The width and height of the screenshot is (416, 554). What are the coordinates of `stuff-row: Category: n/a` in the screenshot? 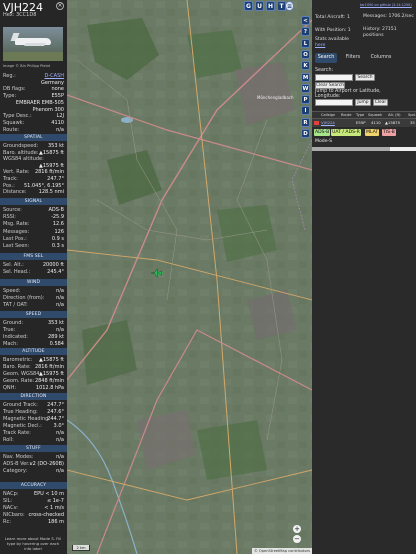 It's located at (33, 471).